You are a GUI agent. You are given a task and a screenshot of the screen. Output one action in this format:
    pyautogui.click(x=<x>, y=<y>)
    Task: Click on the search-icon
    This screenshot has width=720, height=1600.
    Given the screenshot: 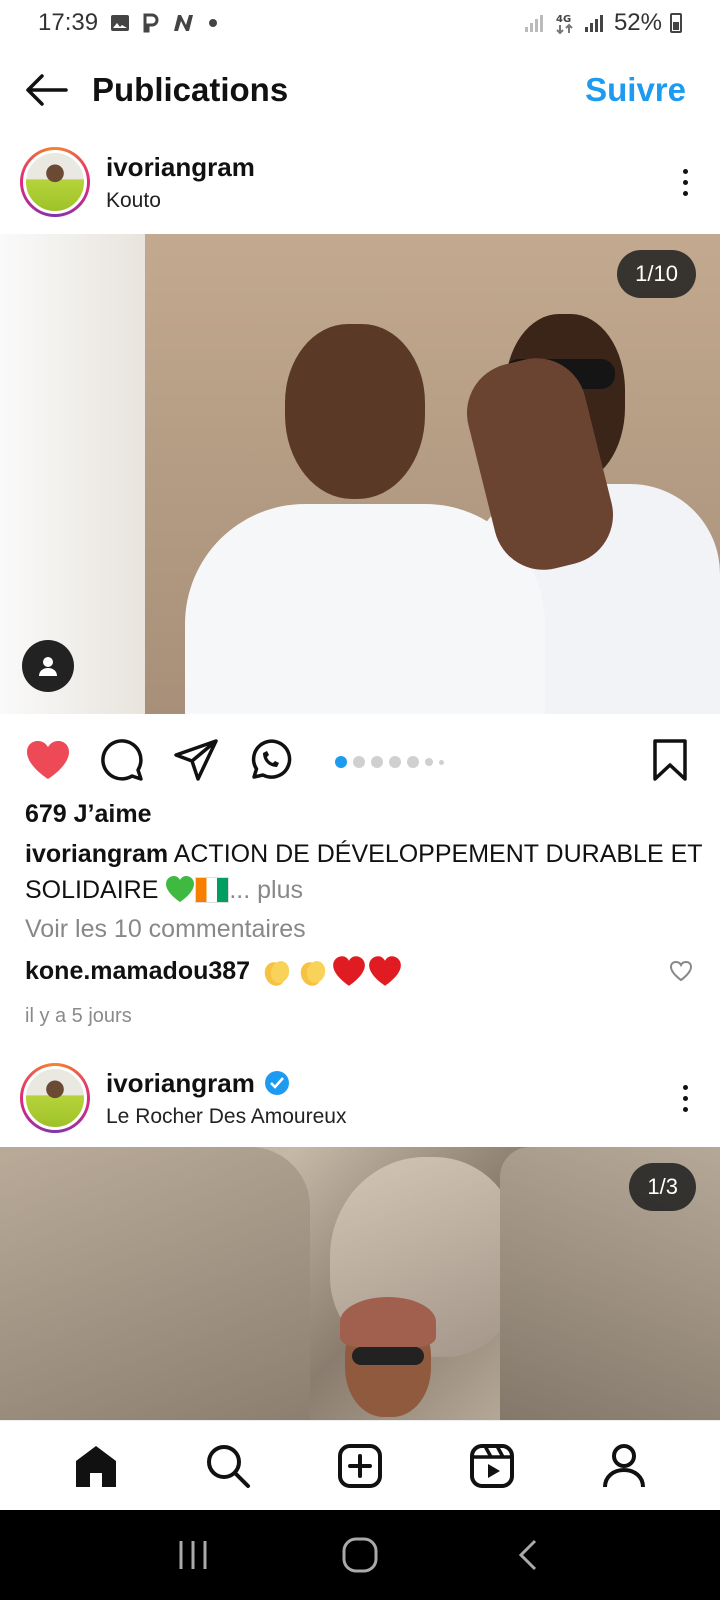 What is the action you would take?
    pyautogui.click(x=228, y=1466)
    